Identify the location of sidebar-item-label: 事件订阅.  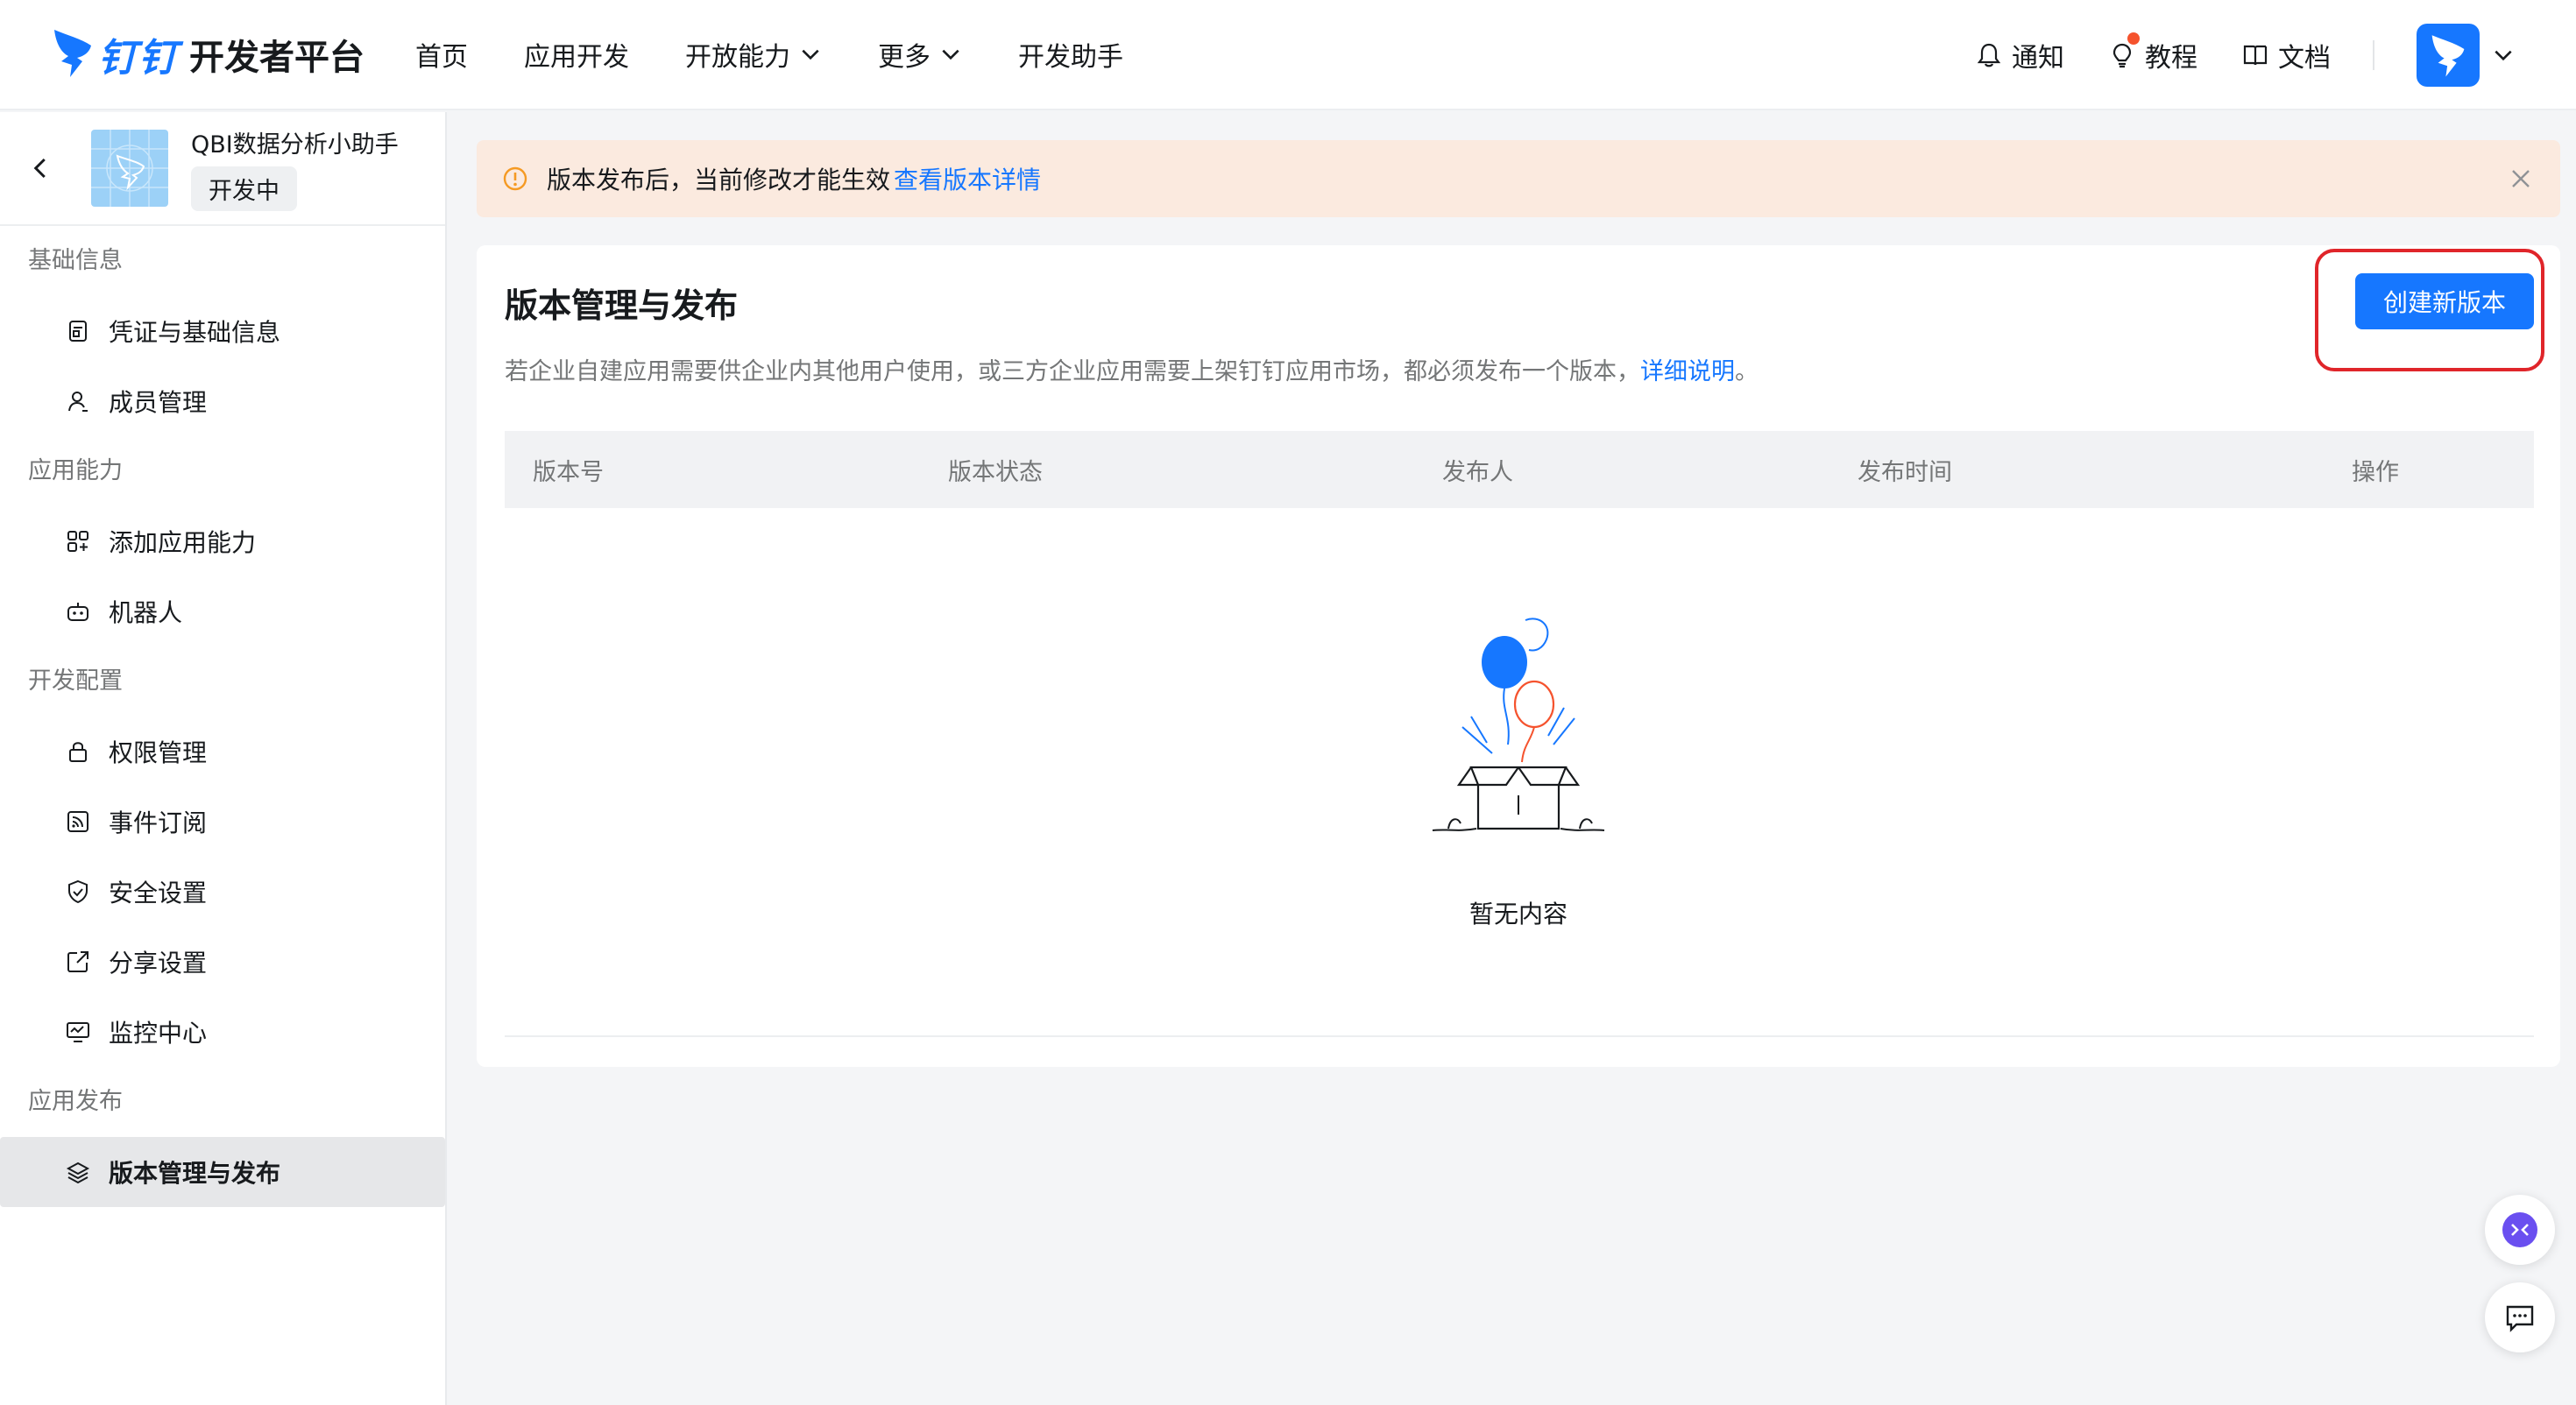
(158, 822).